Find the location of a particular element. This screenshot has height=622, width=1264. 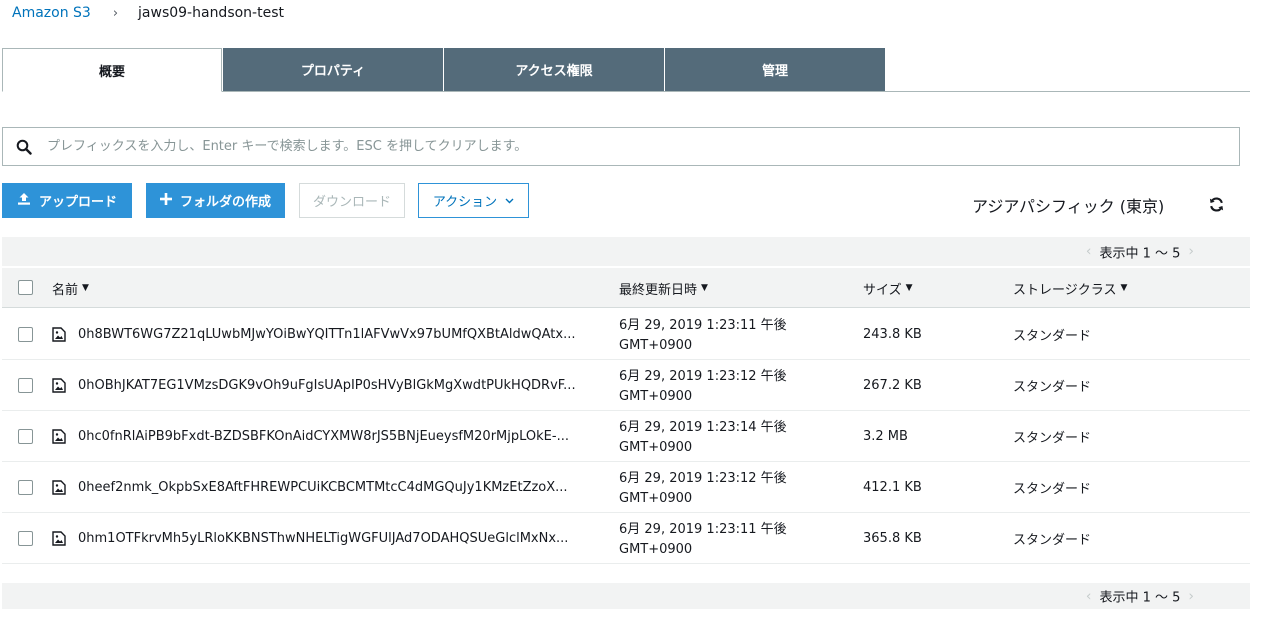

size-cell: 3.2 MB is located at coordinates (885, 436).